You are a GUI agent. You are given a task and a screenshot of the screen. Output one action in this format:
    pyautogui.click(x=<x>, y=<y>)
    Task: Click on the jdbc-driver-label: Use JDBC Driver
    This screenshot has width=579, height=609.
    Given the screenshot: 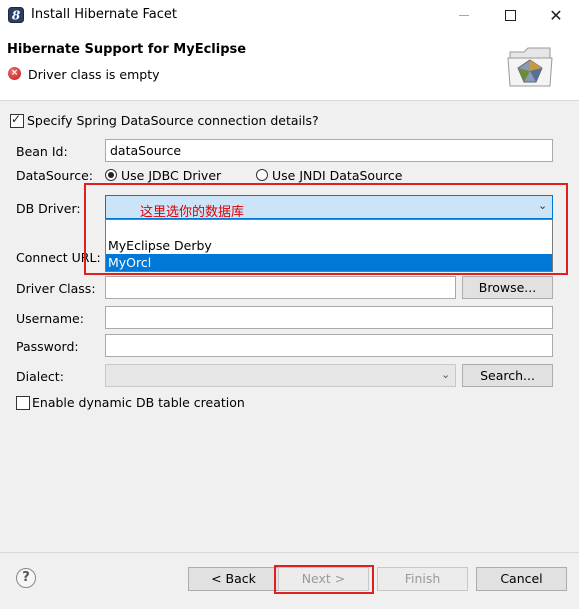 What is the action you would take?
    pyautogui.click(x=171, y=175)
    